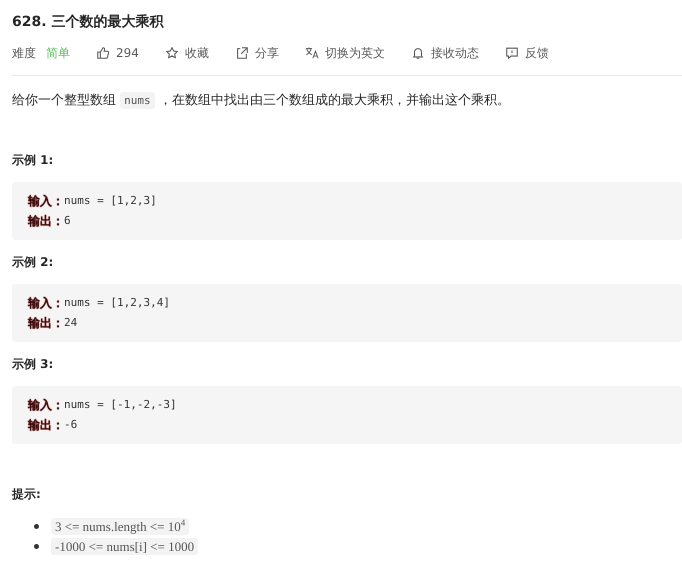  I want to click on hints-heading: 提示:, so click(27, 494).